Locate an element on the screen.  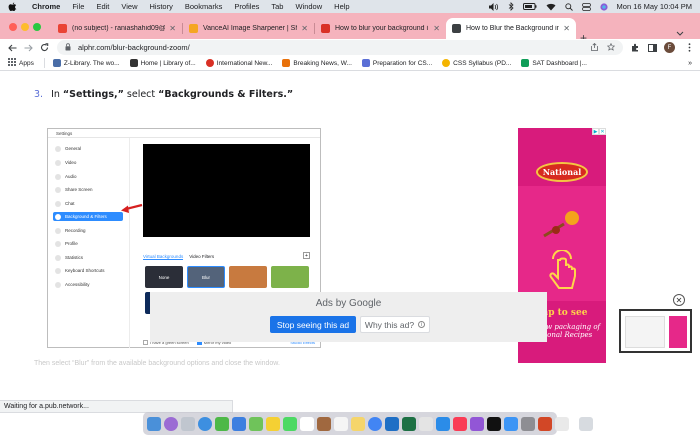
apple-tv-icon is located at coordinates (494, 423).